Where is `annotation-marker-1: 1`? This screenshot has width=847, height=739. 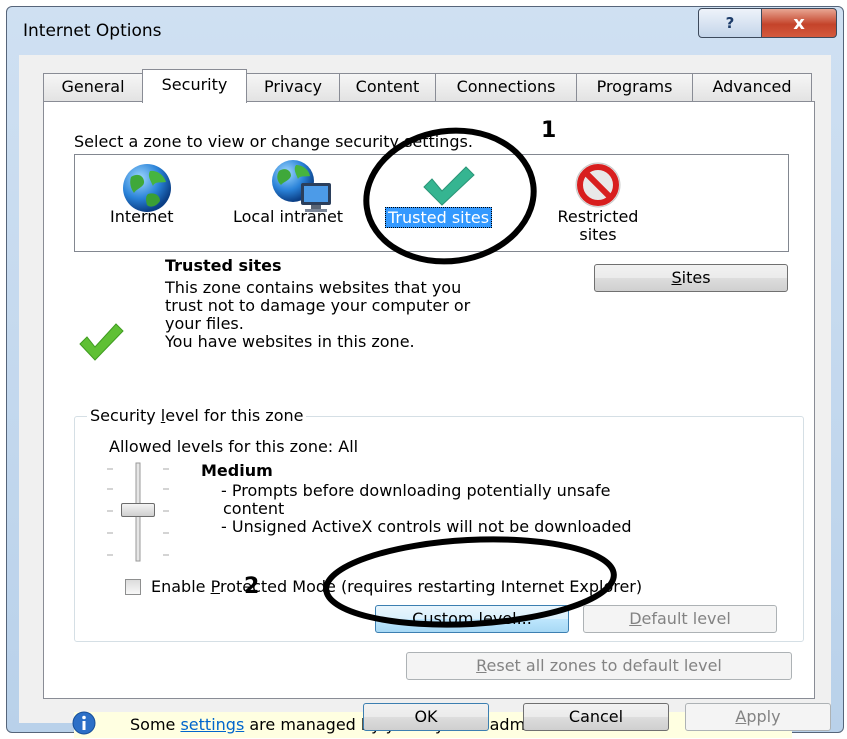
annotation-marker-1: 1 is located at coordinates (549, 130).